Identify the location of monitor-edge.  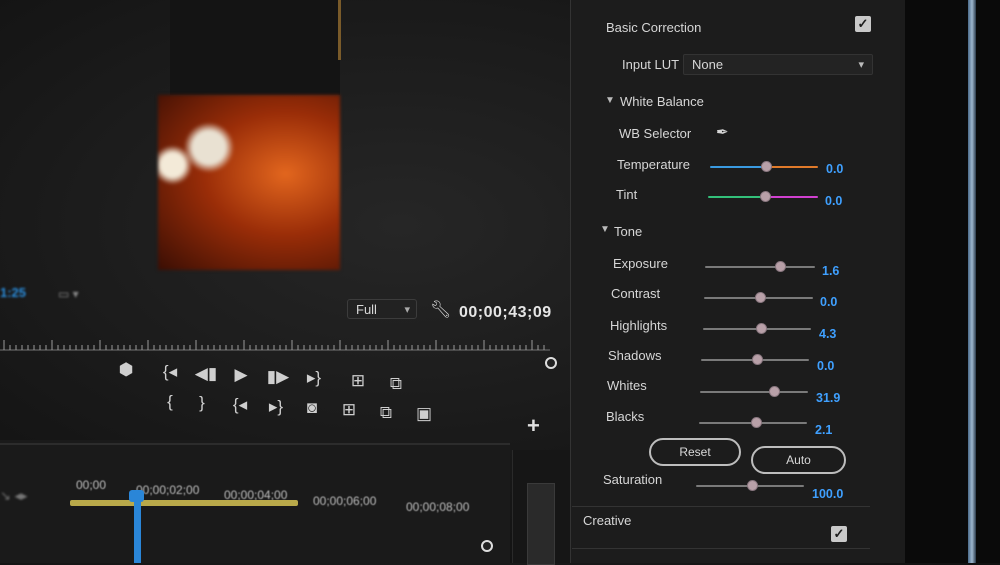
(339, 30).